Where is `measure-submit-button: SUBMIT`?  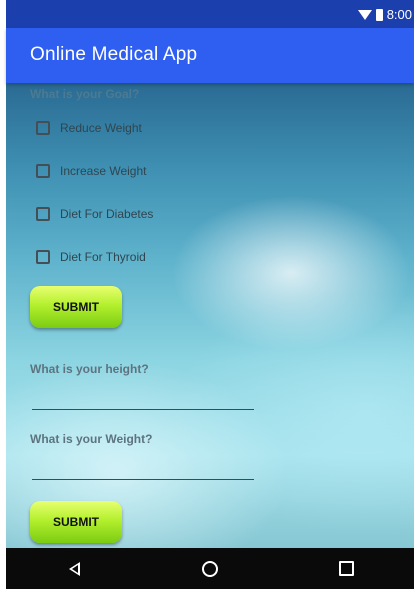
measure-submit-button: SUBMIT is located at coordinates (76, 522).